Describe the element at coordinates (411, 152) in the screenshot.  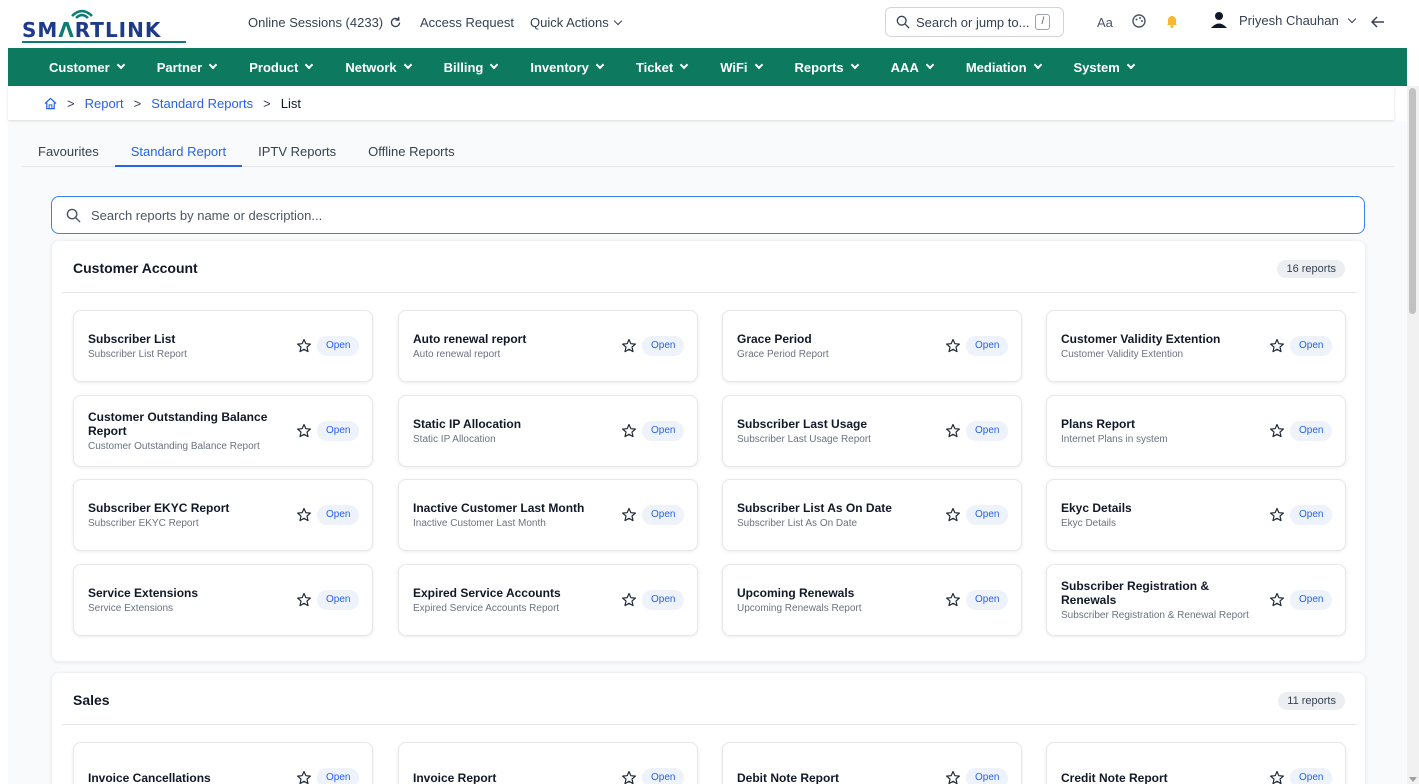
I see `tab-offline-reports: Offline Reports` at that location.